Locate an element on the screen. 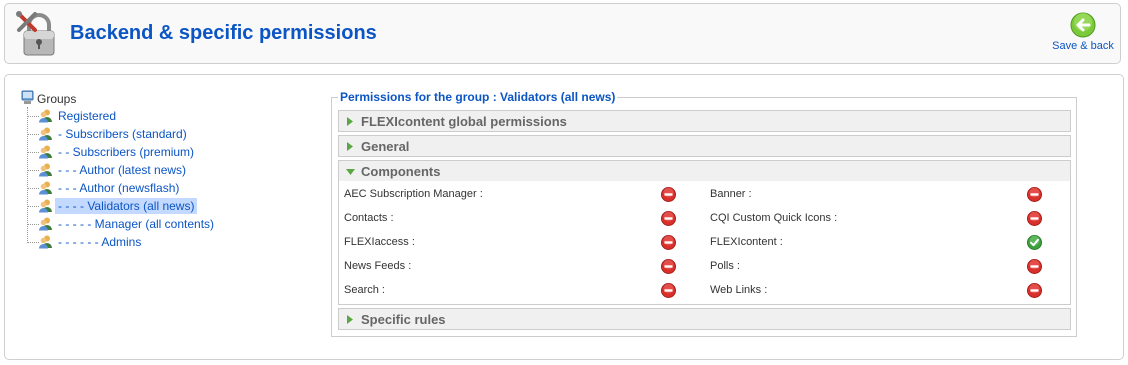  tree-item-label: - - - - - Manager (all contents) is located at coordinates (136, 224).